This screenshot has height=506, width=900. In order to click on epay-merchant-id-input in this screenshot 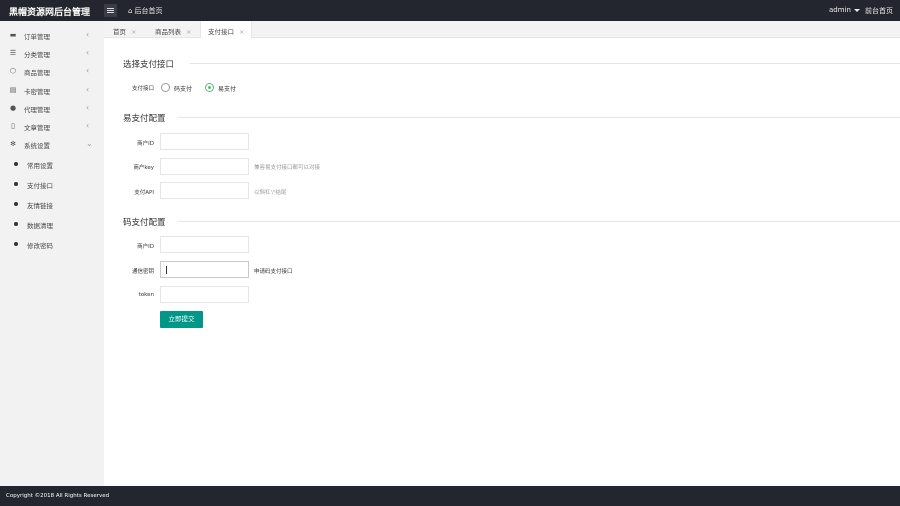, I will do `click(204, 141)`.